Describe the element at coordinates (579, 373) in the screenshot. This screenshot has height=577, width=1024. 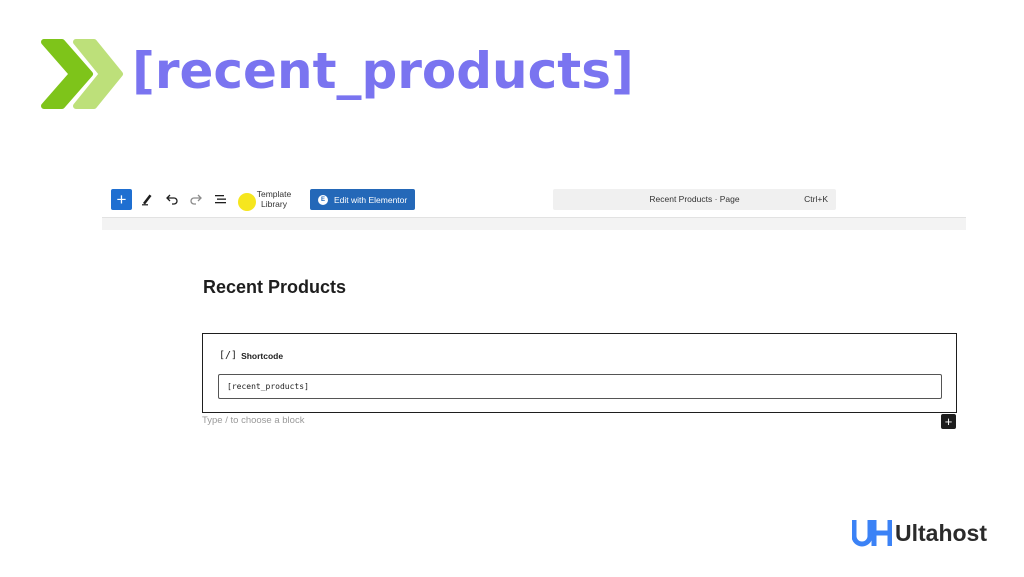
I see `shortcode-block: [/] Shortcode [recent_products]` at that location.